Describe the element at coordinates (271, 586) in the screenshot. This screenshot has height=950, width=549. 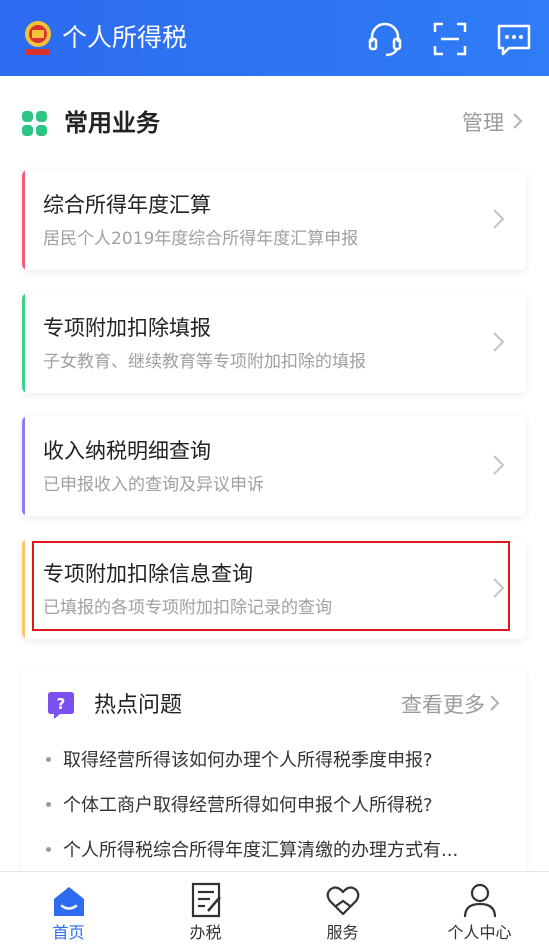
I see `highlight-box` at that location.